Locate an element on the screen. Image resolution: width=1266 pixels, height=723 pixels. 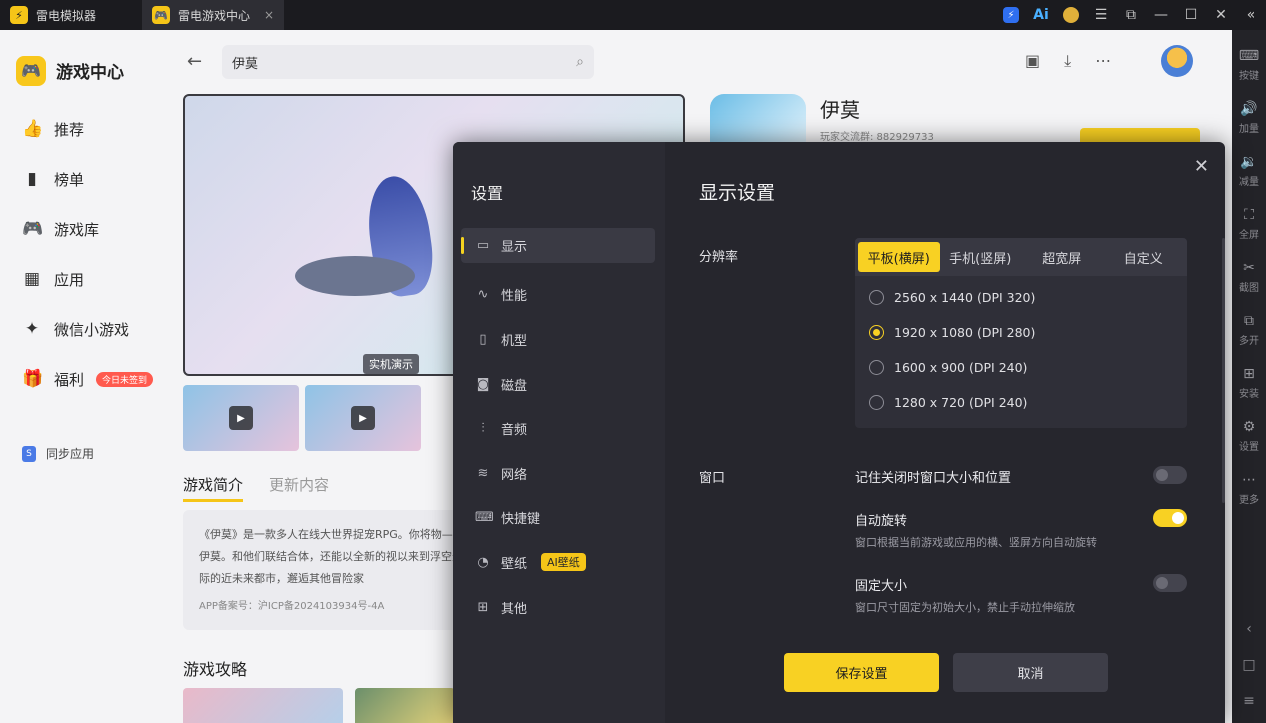
toolbar-keymap: ⌨ 按键 is located at coordinates (1249, 64).